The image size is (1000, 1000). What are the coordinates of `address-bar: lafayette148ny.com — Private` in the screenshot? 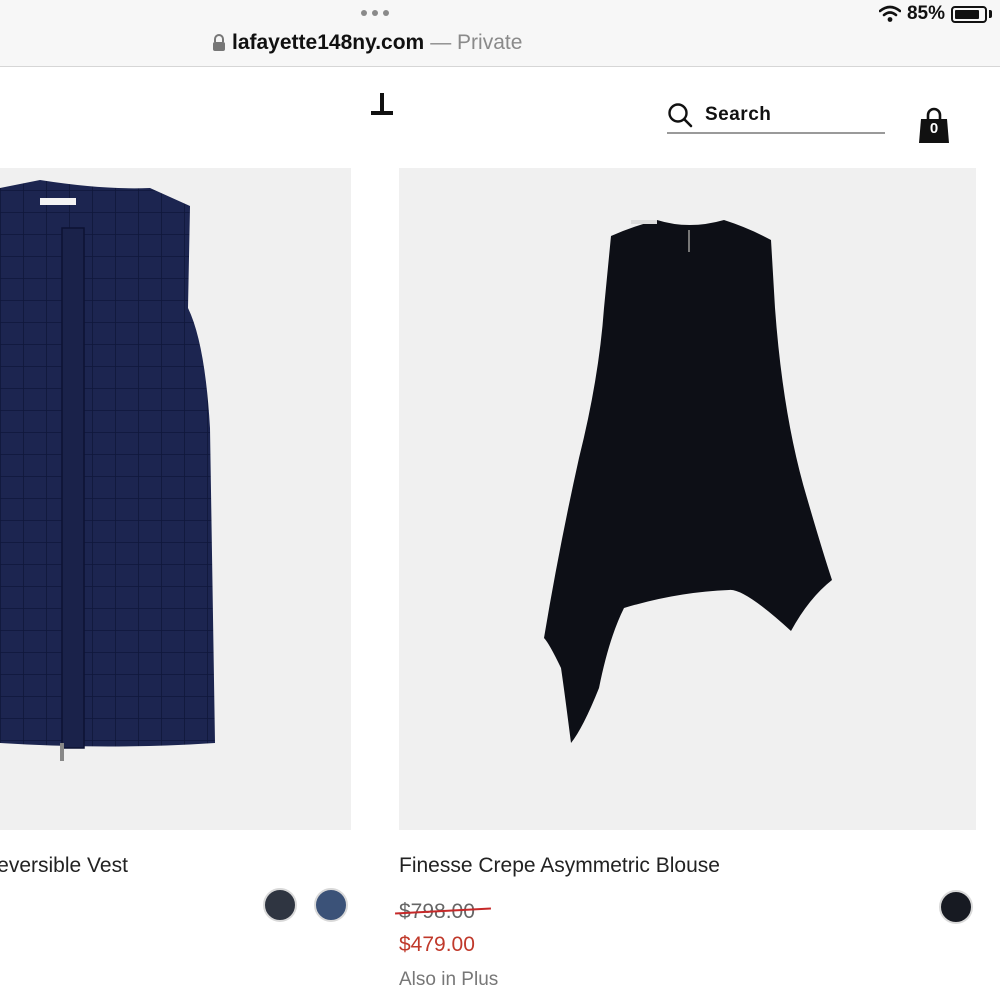 It's located at (367, 43).